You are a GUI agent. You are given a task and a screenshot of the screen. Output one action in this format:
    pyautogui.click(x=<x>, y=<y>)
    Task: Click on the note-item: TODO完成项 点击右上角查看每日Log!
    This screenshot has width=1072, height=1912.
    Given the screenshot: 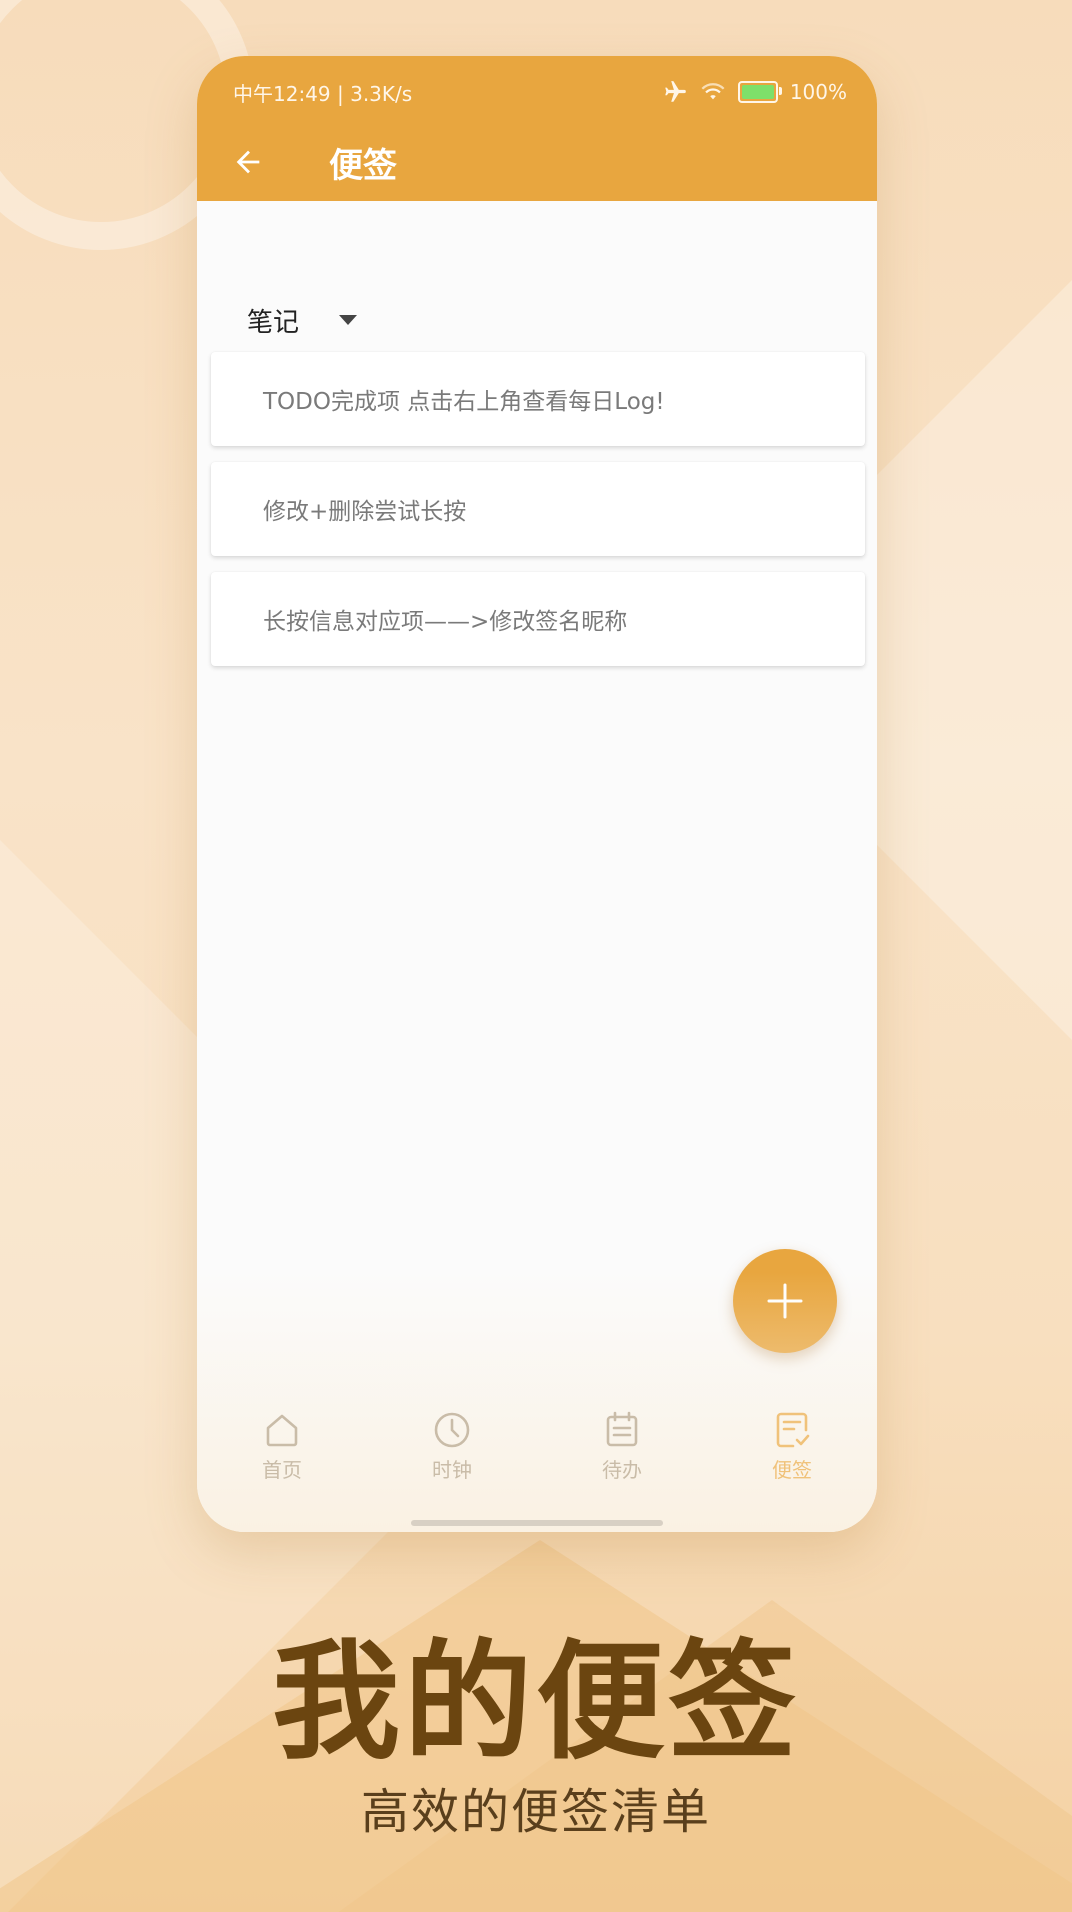 What is the action you would take?
    pyautogui.click(x=538, y=399)
    